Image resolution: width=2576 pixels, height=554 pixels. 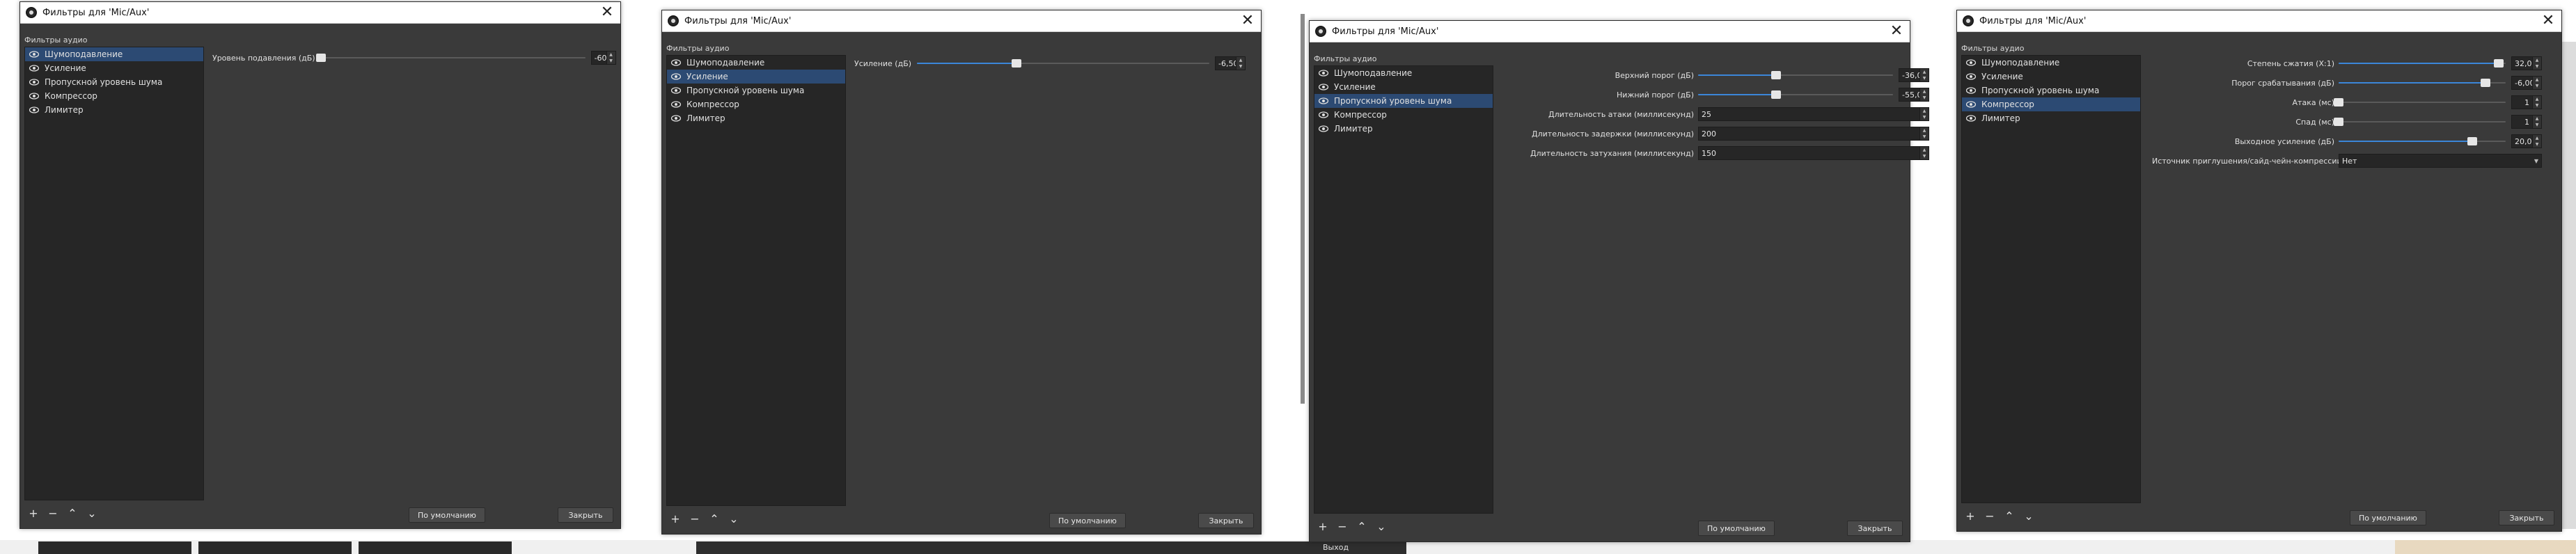 What do you see at coordinates (1813, 134) in the screenshot?
I see `property-value-spinbox: 200 ▲ ▼` at bounding box center [1813, 134].